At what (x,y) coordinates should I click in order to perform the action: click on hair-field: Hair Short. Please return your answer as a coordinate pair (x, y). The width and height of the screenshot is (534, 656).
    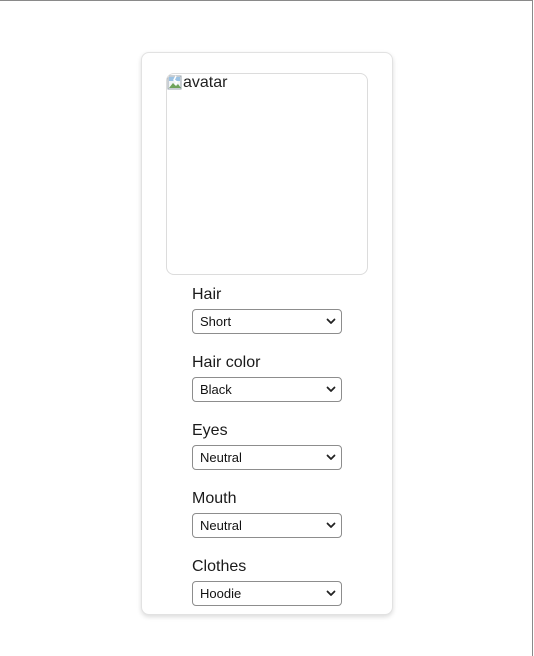
    Looking at the image, I should click on (267, 310).